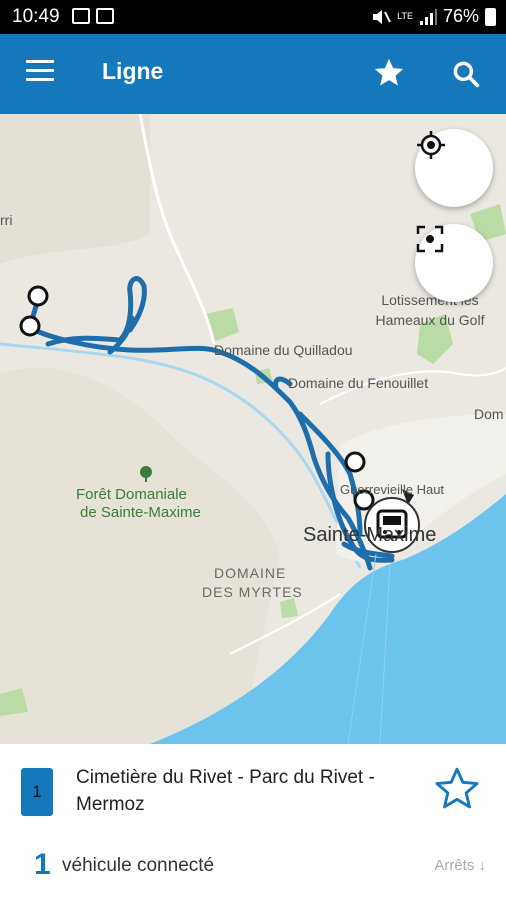 Image resolution: width=506 pixels, height=900 pixels. I want to click on page-title: Ligne, so click(133, 71).